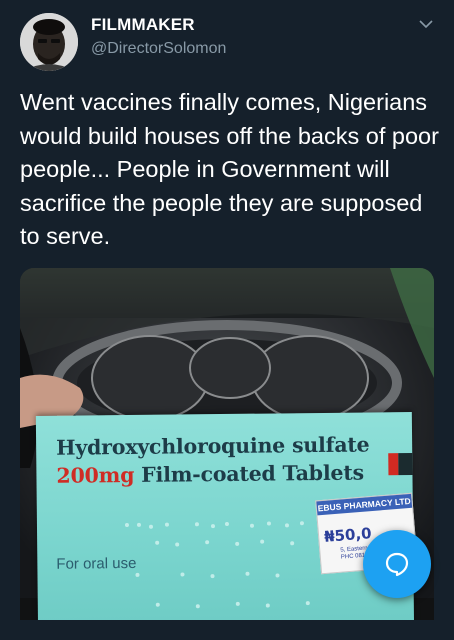 The width and height of the screenshot is (454, 640). Describe the element at coordinates (227, 630) in the screenshot. I see `bottom-bar` at that location.